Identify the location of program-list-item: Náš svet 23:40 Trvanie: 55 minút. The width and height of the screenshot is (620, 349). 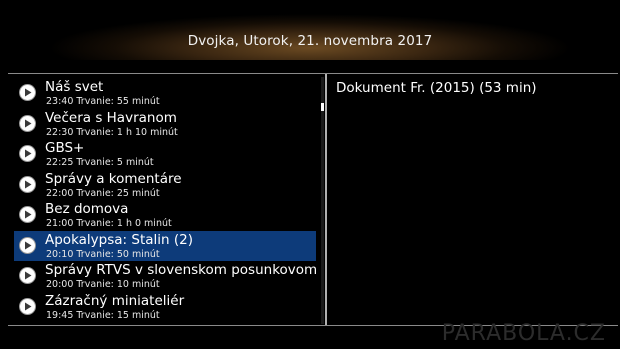
(165, 93).